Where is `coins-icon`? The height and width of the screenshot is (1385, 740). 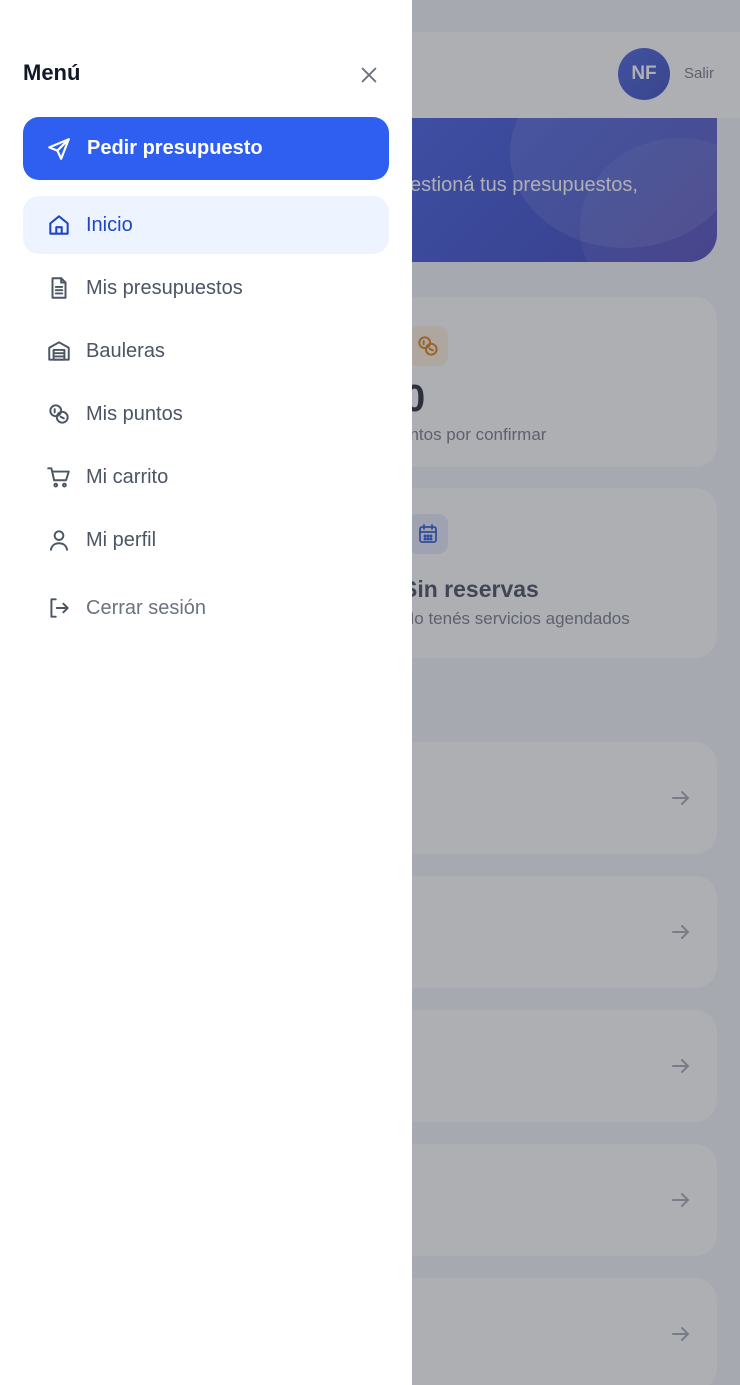
coins-icon is located at coordinates (59, 414).